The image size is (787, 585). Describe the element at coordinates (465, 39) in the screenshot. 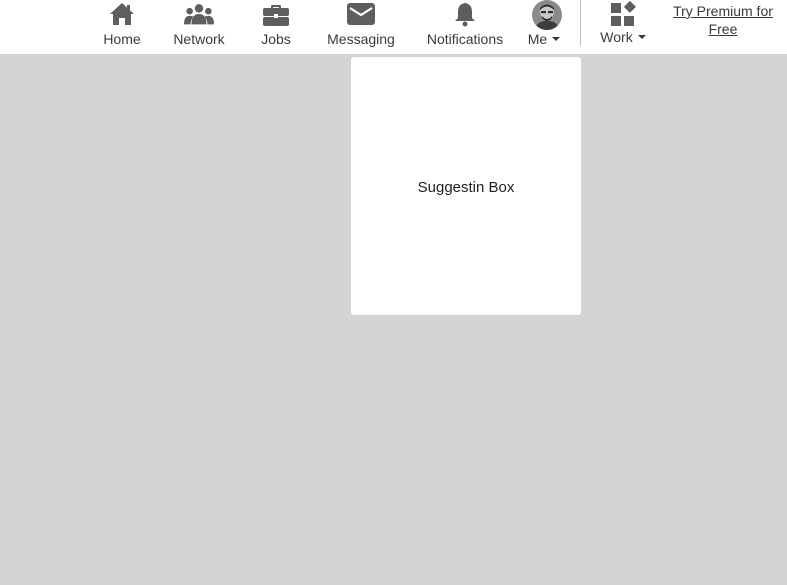

I see `nav-notifications-label: Notifications` at that location.